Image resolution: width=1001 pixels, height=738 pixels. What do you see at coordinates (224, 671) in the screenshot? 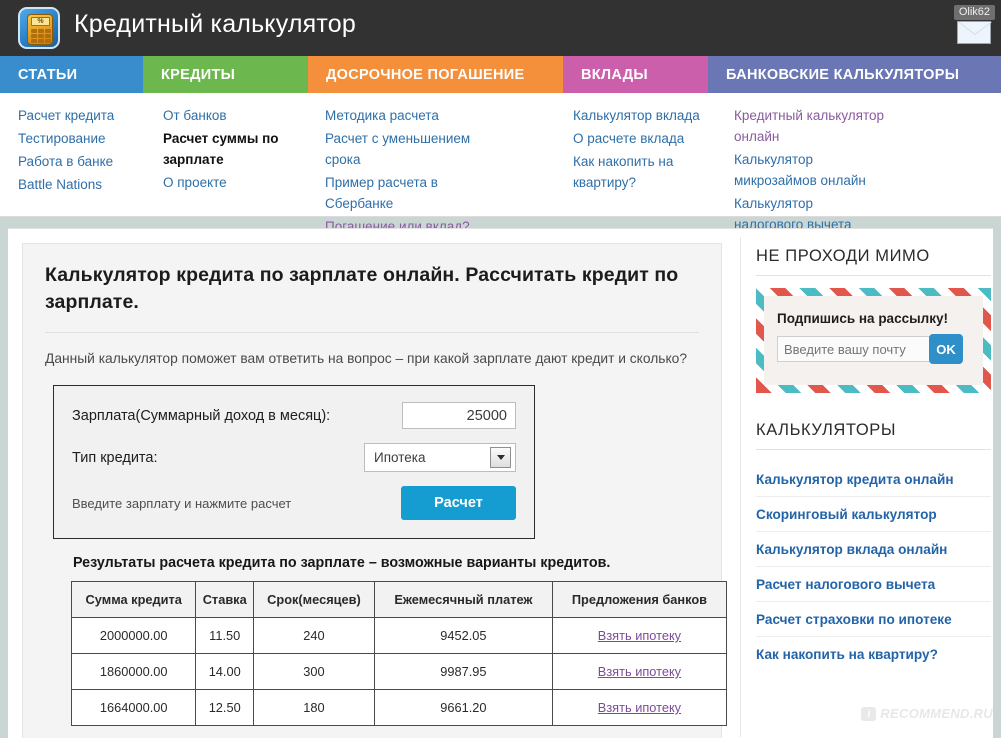
I see `cell-rate: 14.00` at bounding box center [224, 671].